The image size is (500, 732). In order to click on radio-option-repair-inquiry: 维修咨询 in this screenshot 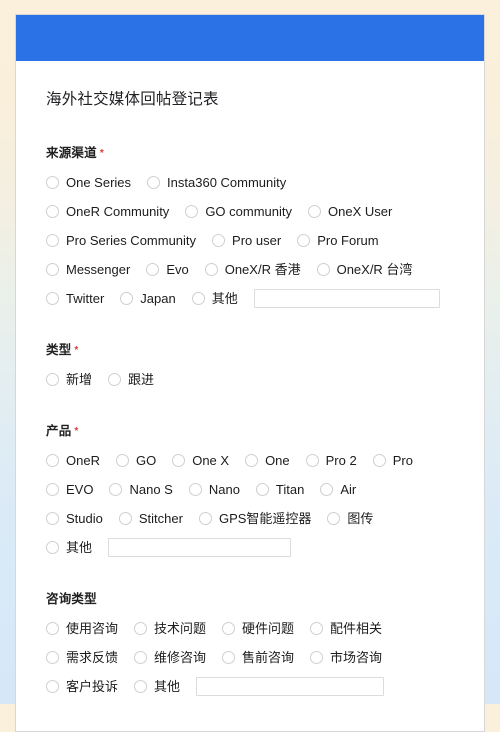, I will do `click(170, 658)`.